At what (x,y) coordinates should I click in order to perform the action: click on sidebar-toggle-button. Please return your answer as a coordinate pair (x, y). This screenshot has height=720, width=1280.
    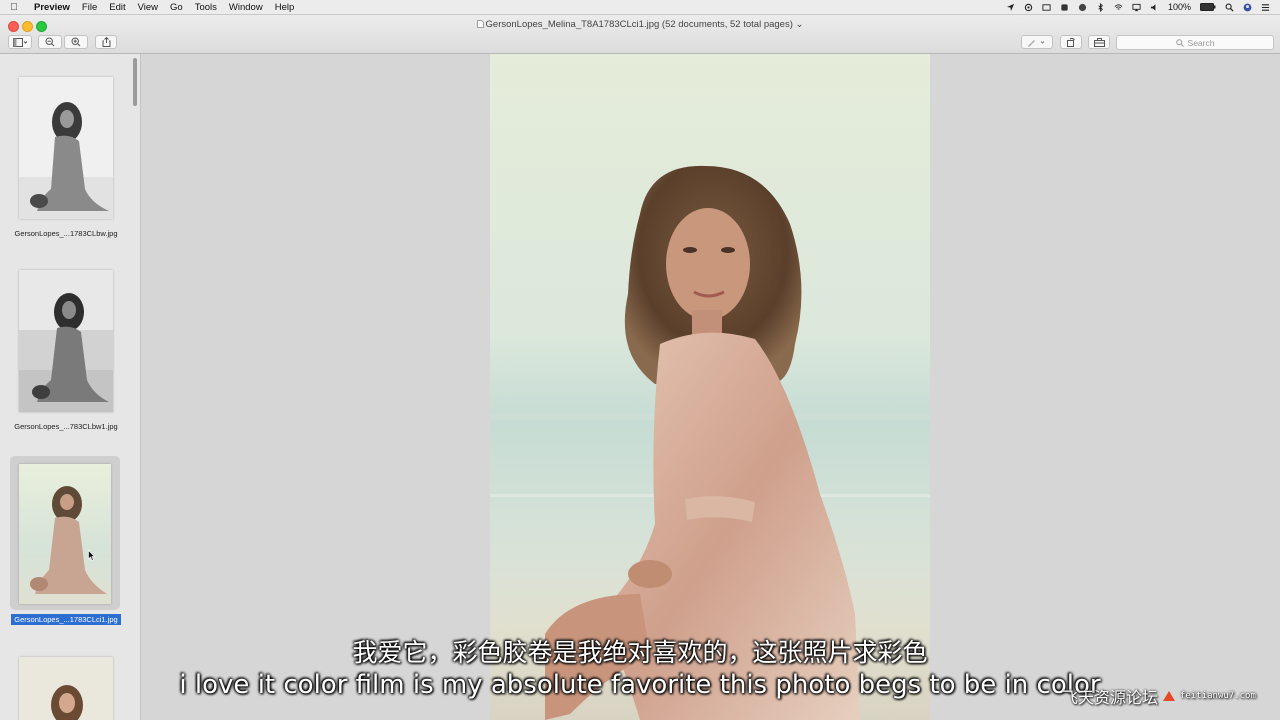
    Looking at the image, I should click on (20, 42).